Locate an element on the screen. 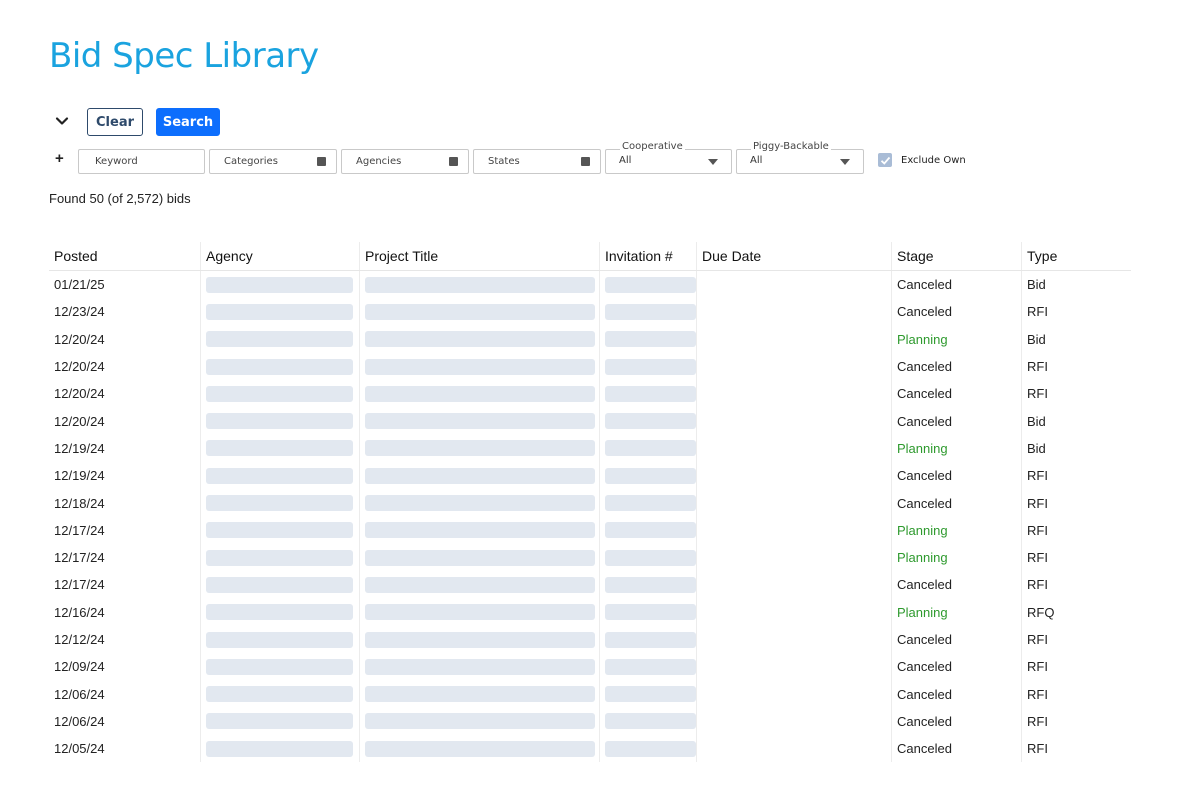 The width and height of the screenshot is (1184, 788). cooperative-select: Cooperative All is located at coordinates (668, 157).